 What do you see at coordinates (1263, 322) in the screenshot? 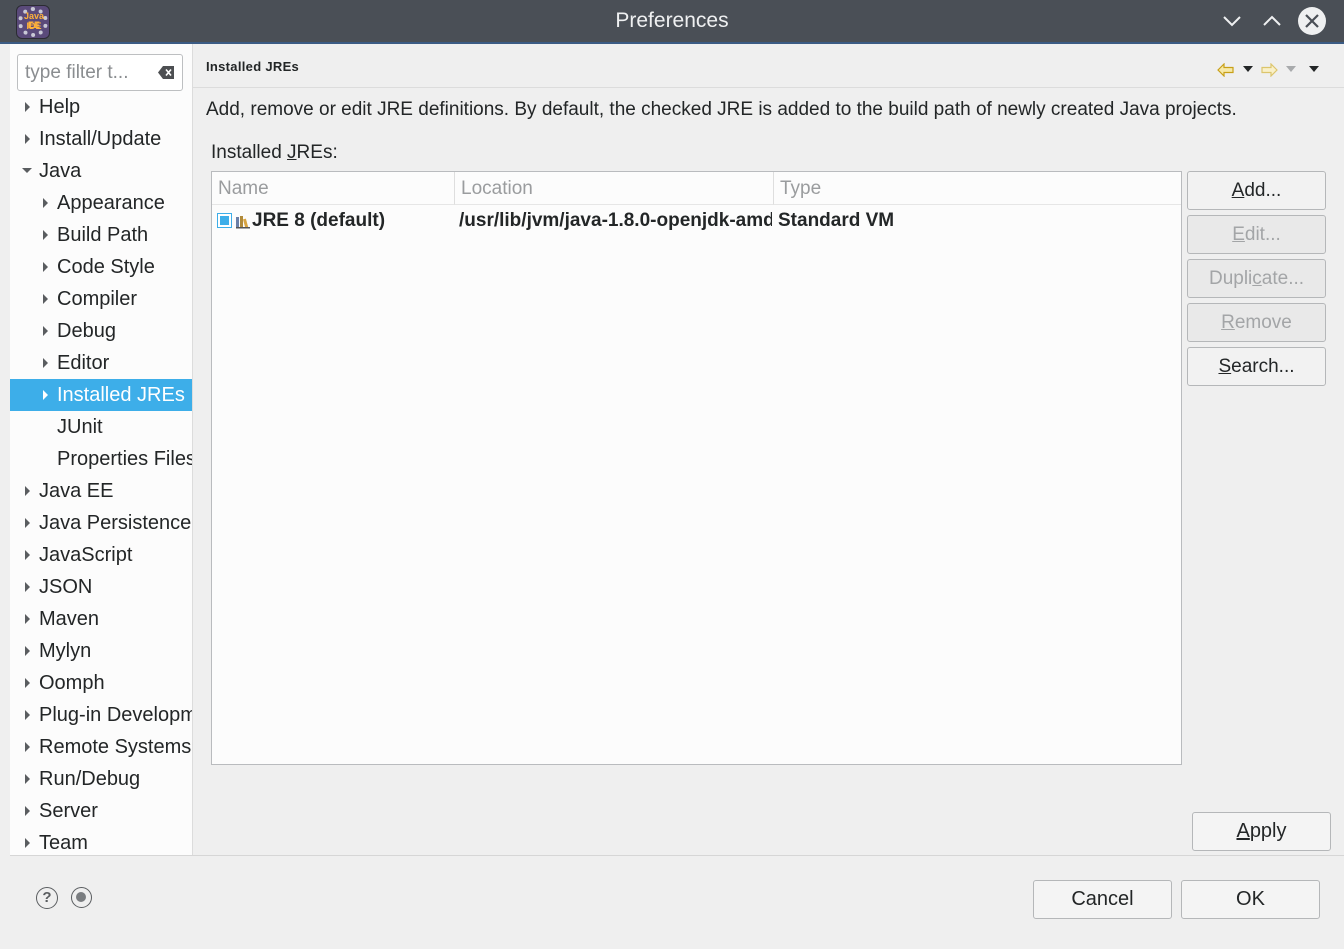
I see `remove-label-rest: emove` at bounding box center [1263, 322].